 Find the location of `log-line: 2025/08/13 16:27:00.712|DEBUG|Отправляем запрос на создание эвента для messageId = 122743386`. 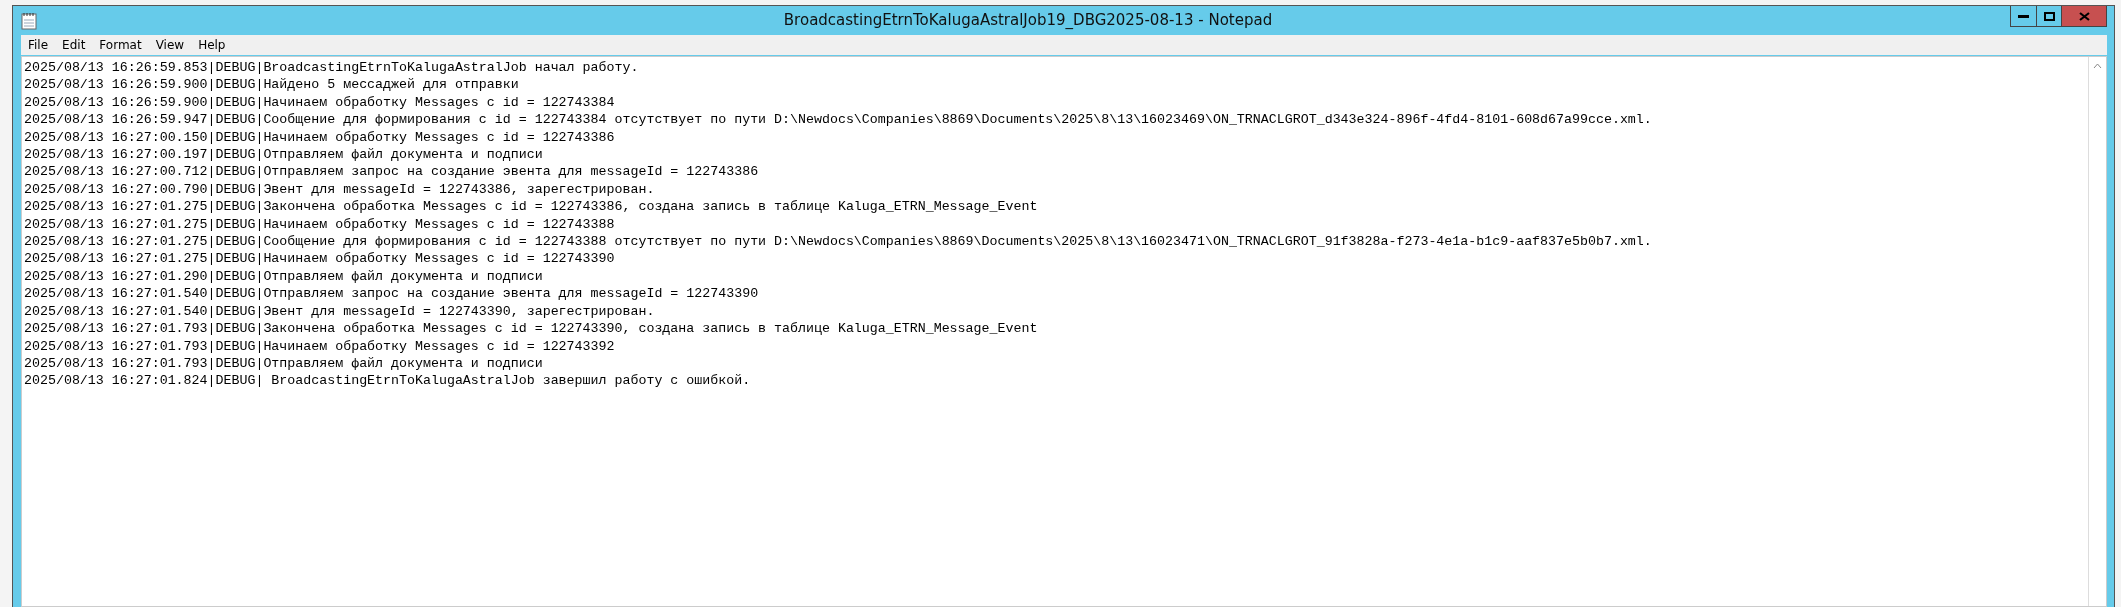

log-line: 2025/08/13 16:27:00.712|DEBUG|Отправляем запрос на создание эвента для messageId = 122743386 is located at coordinates (392, 172).